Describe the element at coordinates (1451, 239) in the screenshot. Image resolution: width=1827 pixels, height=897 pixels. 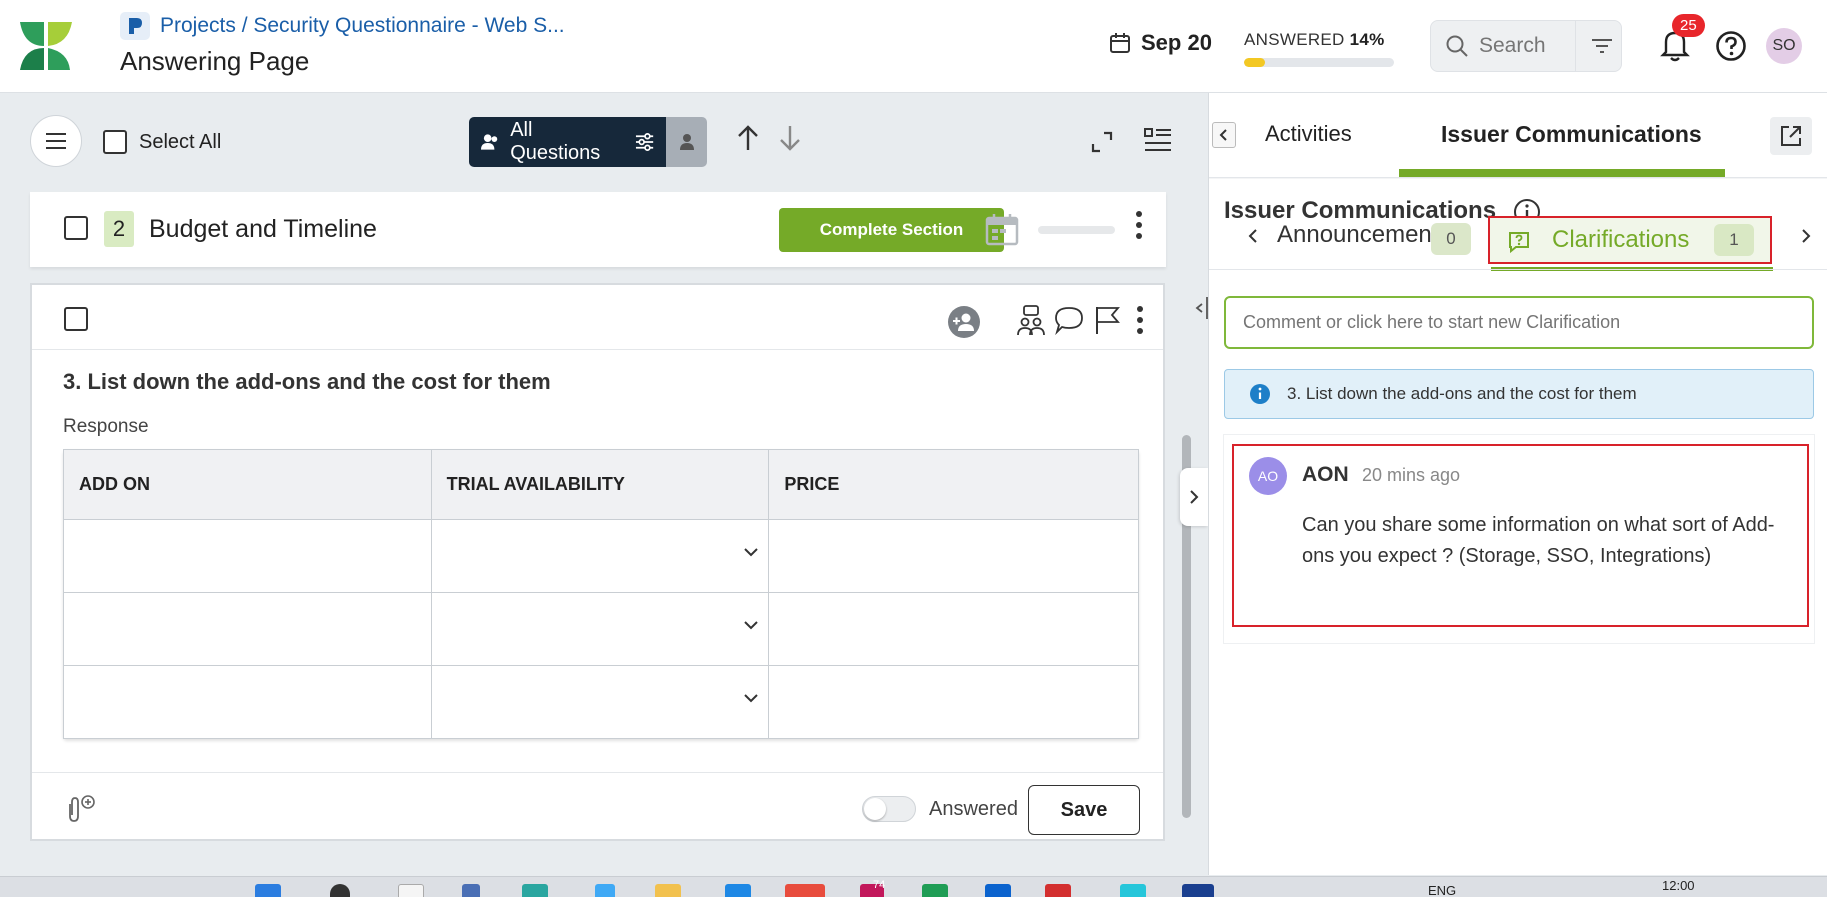
I see `announcements-count: 0` at that location.